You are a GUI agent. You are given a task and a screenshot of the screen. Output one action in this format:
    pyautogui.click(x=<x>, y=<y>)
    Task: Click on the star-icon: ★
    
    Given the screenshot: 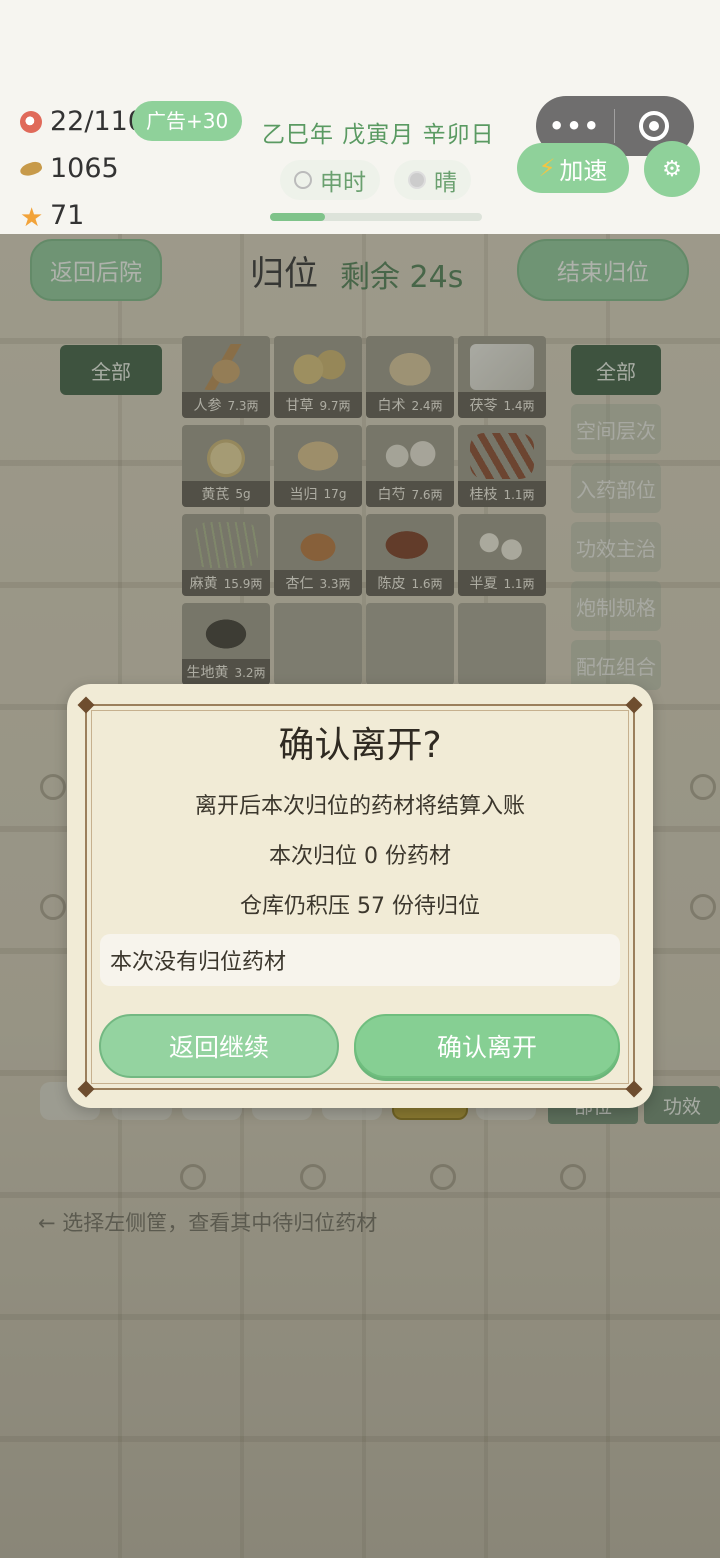 What is the action you would take?
    pyautogui.click(x=32, y=217)
    